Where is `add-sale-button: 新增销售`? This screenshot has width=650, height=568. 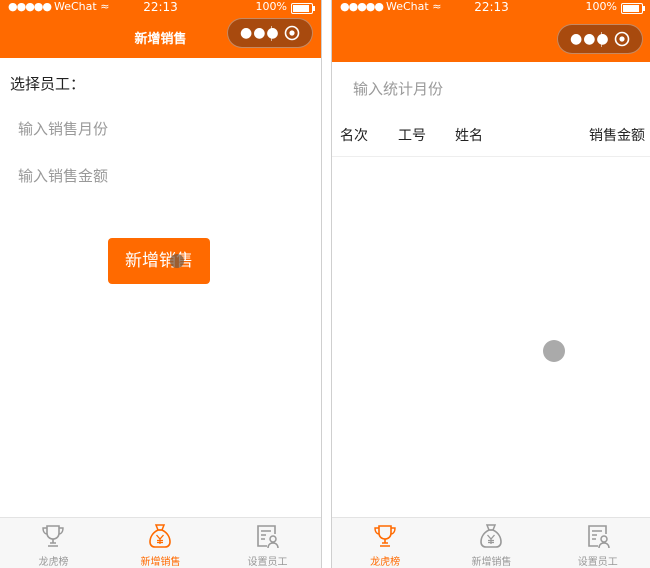 add-sale-button: 新增销售 is located at coordinates (159, 261).